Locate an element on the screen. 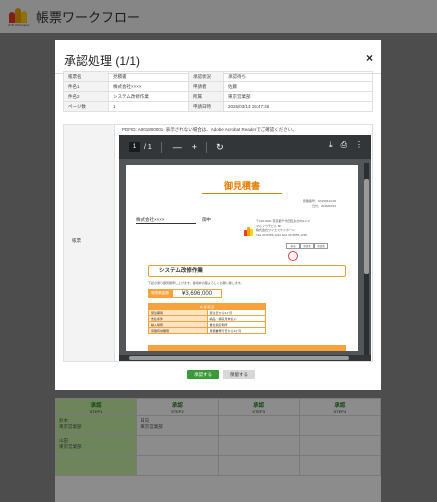 This screenshot has height=502, width=437. document-title: 御見積書 is located at coordinates (241, 186).